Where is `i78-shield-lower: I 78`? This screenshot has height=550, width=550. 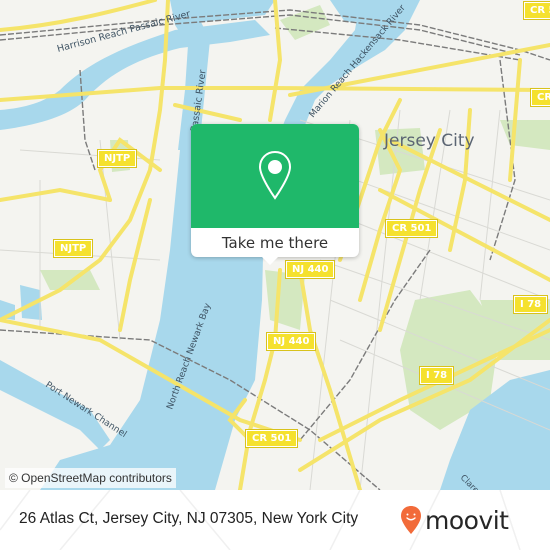
i78-shield-lower: I 78 is located at coordinates (436, 375).